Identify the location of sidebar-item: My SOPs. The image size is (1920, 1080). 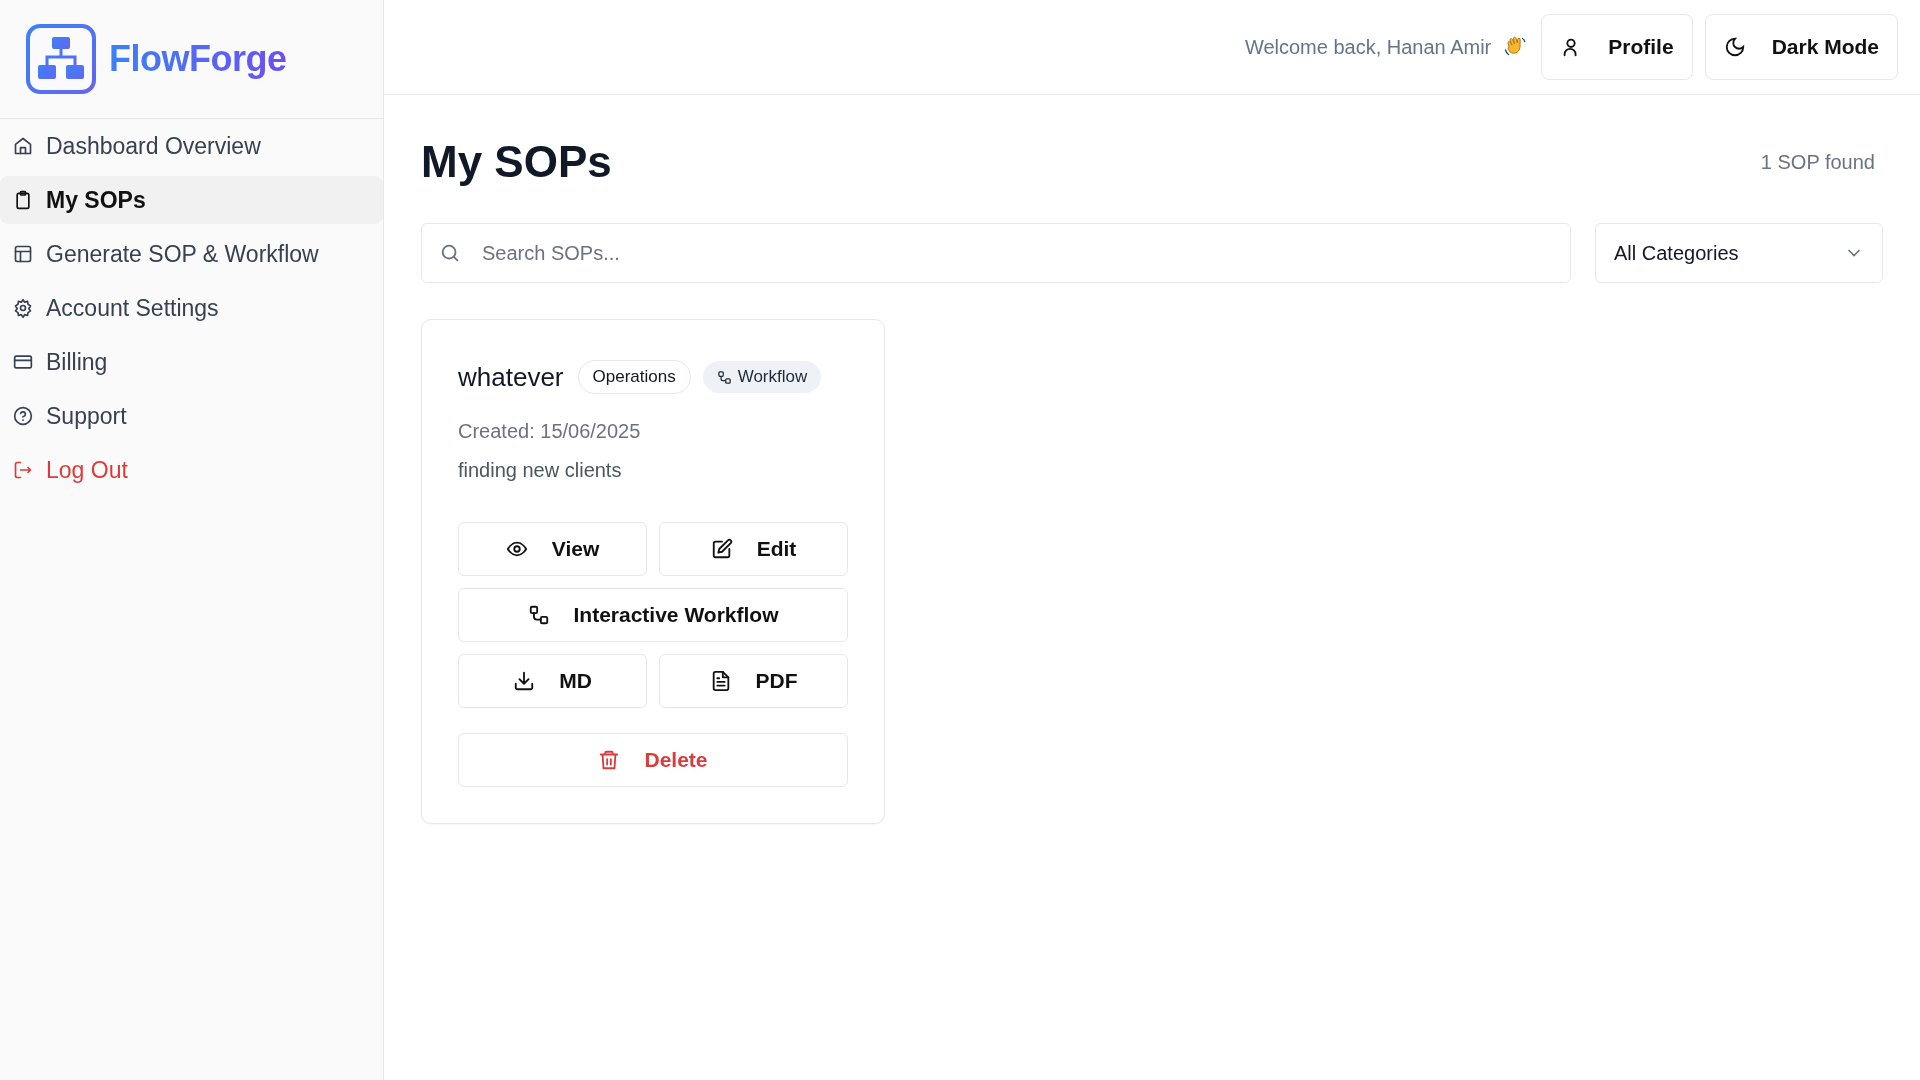
(191, 200).